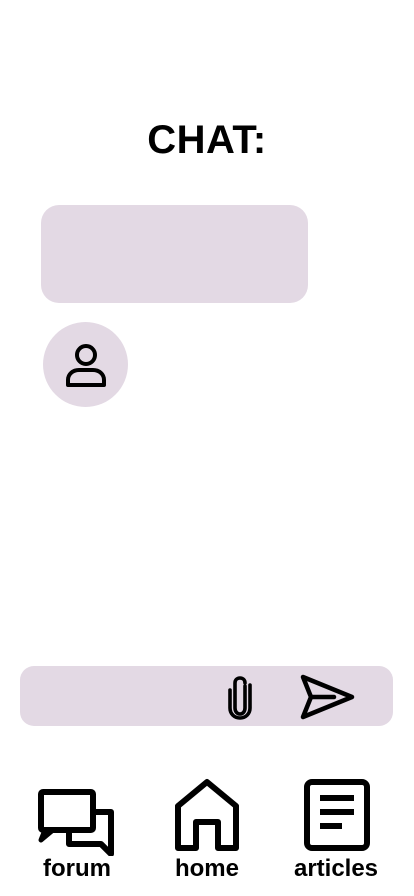 The image size is (414, 896). I want to click on nav-label-articles: articles, so click(336, 868).